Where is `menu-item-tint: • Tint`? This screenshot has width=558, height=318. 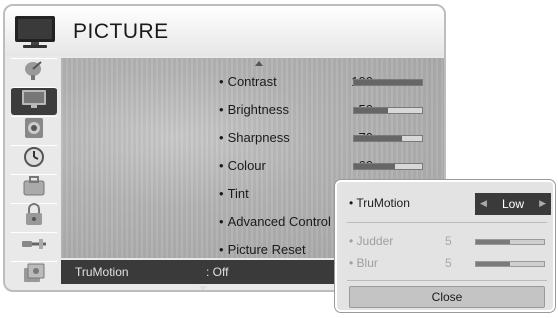
menu-item-tint: • Tint is located at coordinates (234, 196).